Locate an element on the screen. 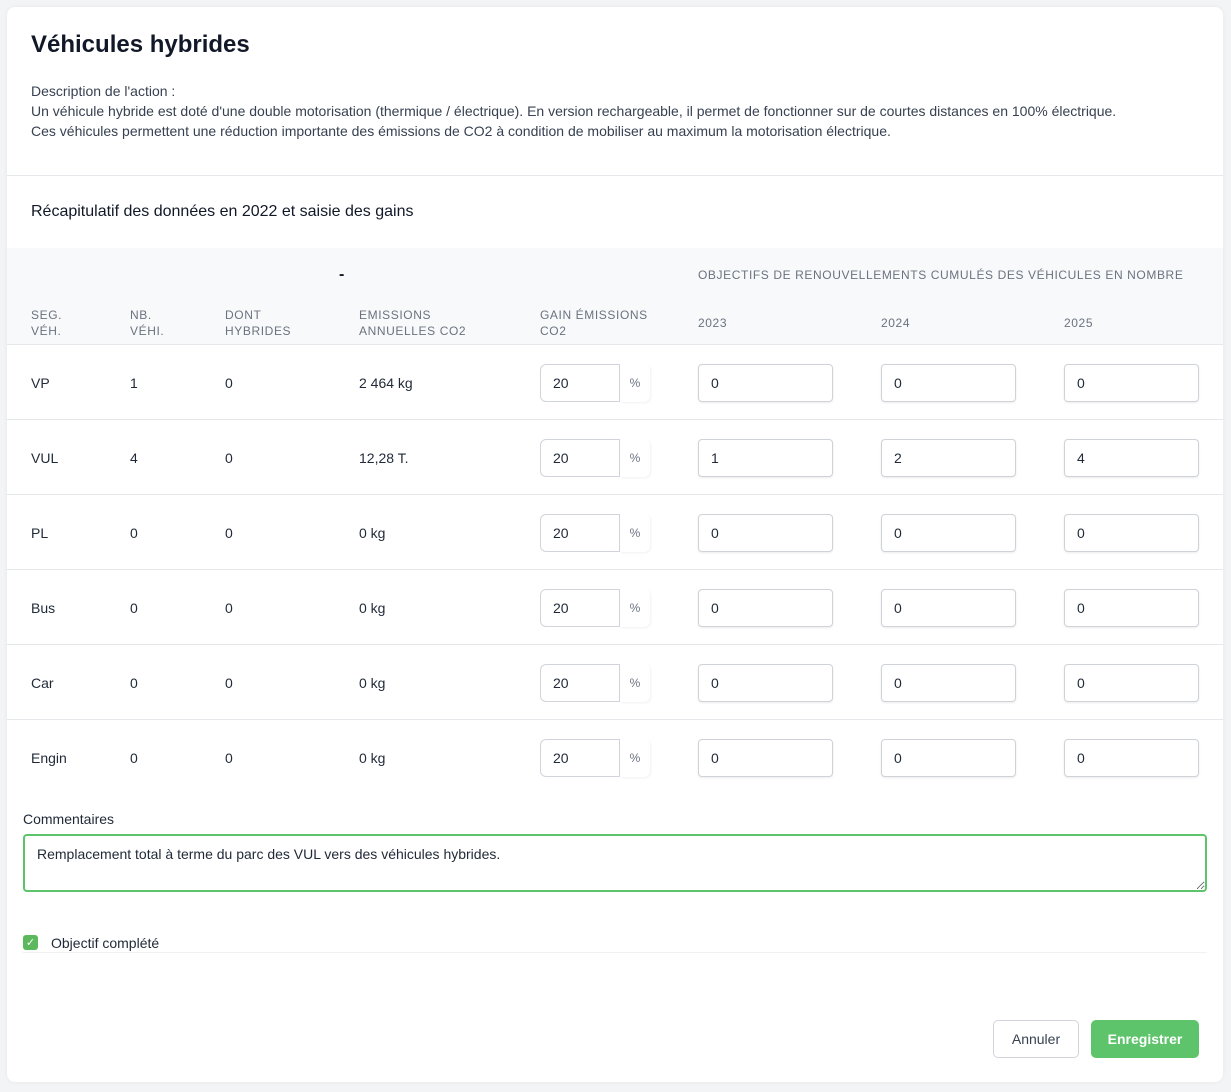 This screenshot has width=1231, height=1092. group-header-left: - is located at coordinates (342, 274).